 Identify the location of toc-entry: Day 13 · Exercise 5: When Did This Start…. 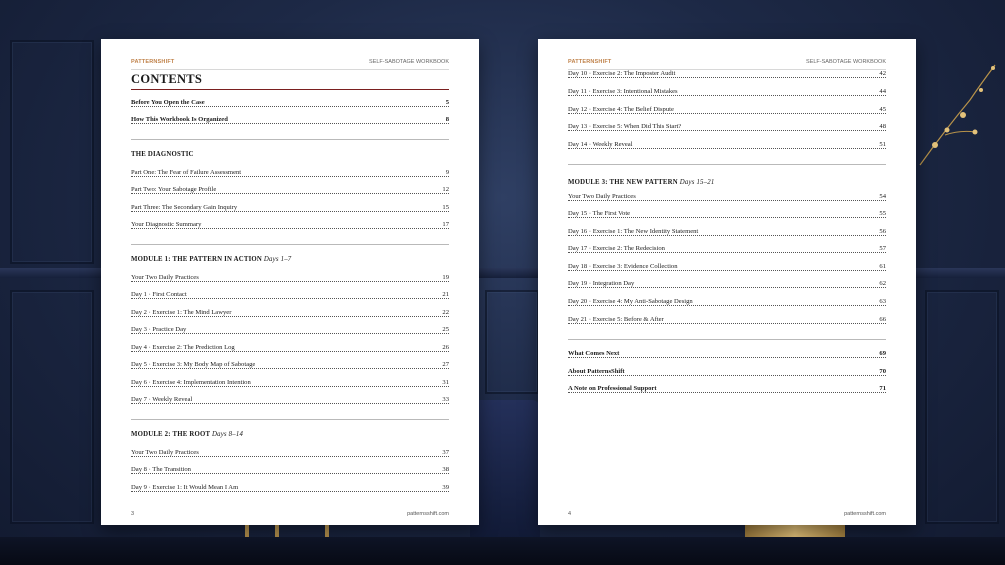
(727, 128).